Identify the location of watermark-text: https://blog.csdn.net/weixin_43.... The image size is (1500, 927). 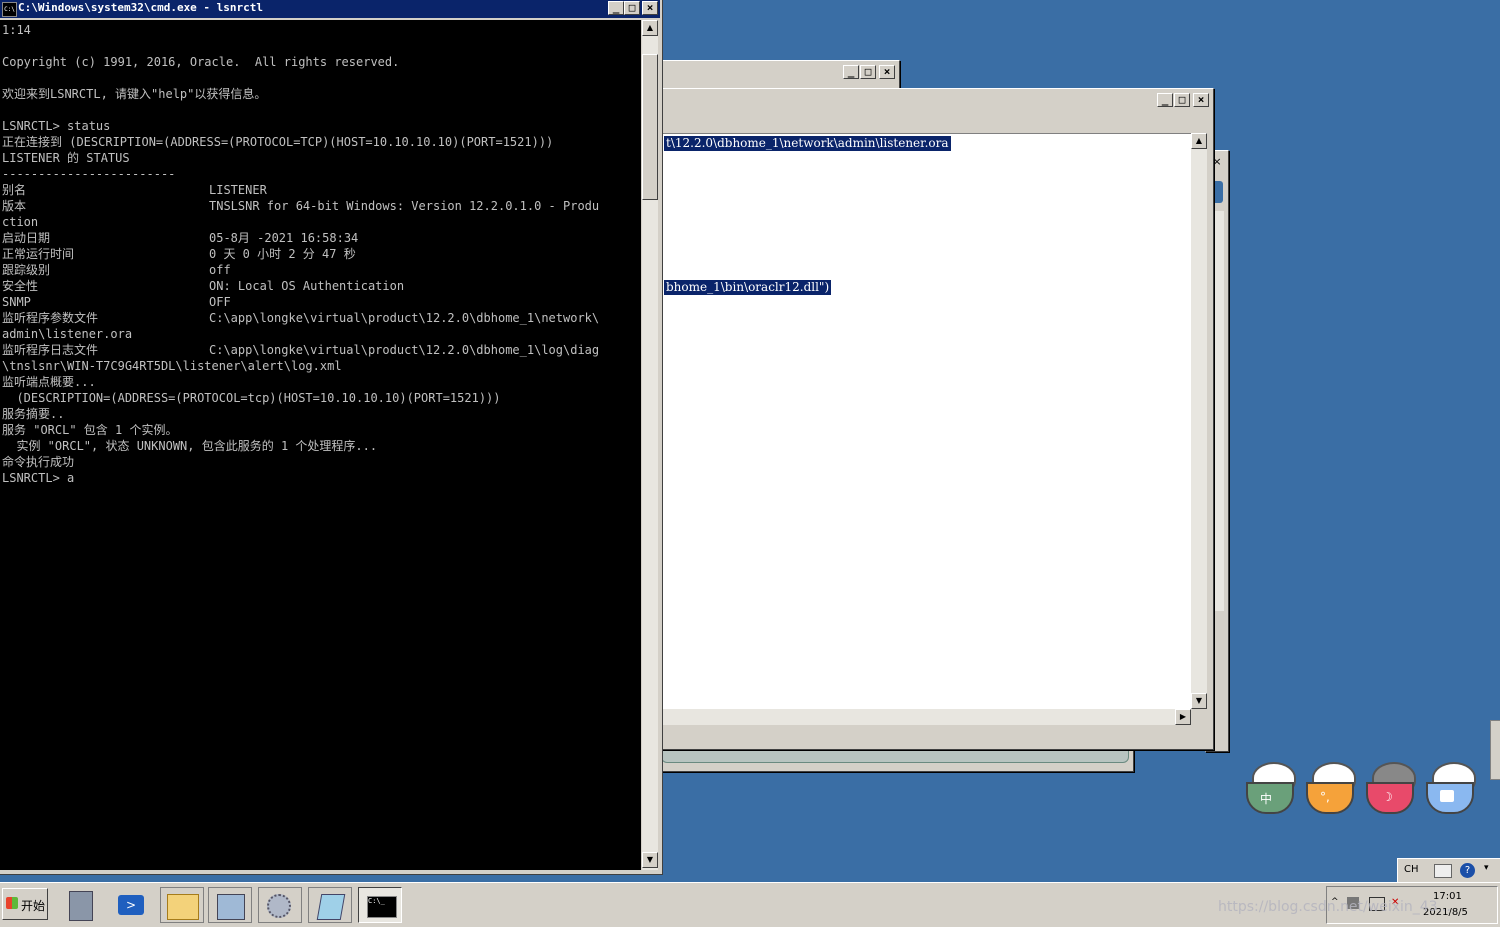
(1334, 907).